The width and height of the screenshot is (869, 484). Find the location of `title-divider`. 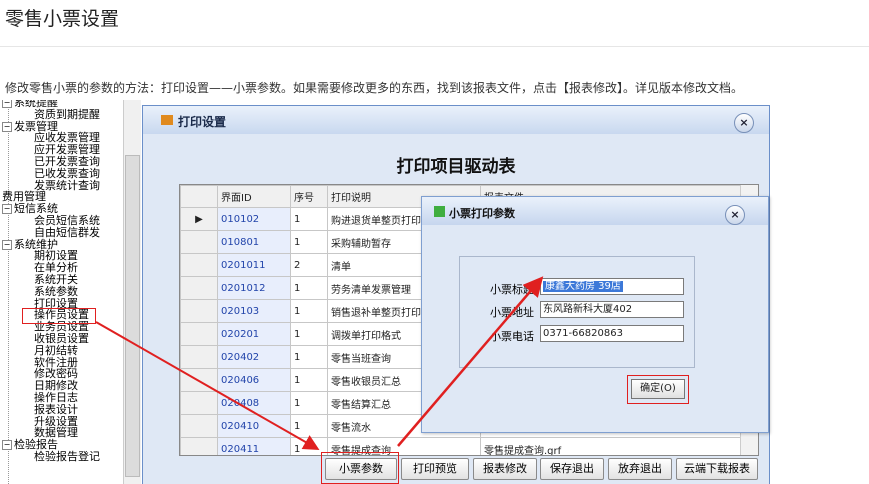

title-divider is located at coordinates (434, 46).